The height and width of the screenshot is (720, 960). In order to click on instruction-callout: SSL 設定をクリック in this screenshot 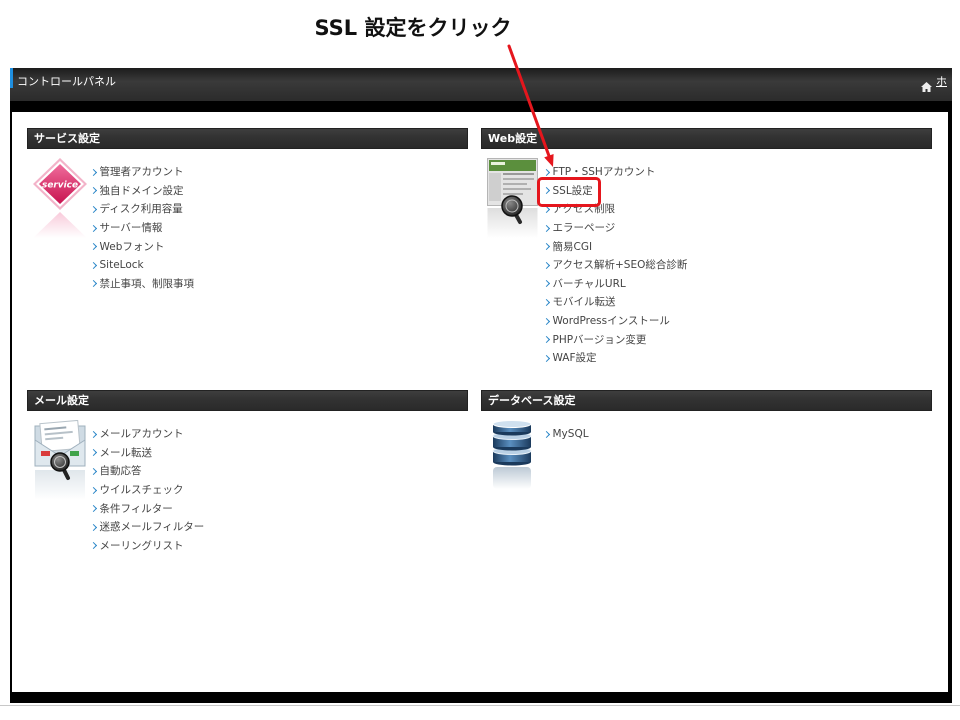, I will do `click(413, 28)`.